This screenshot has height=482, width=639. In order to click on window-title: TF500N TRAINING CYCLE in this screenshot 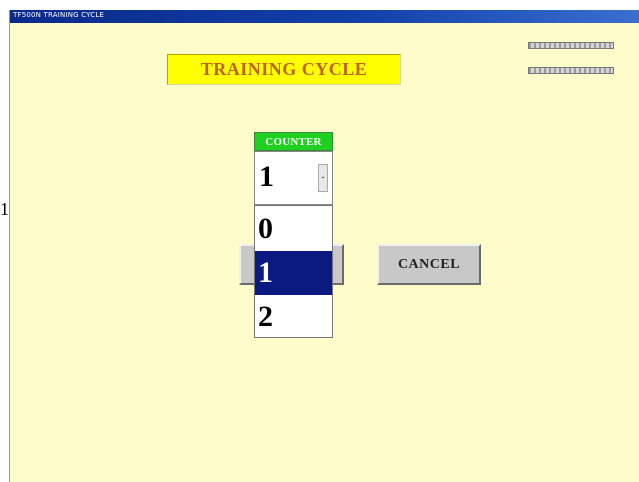, I will do `click(59, 15)`.